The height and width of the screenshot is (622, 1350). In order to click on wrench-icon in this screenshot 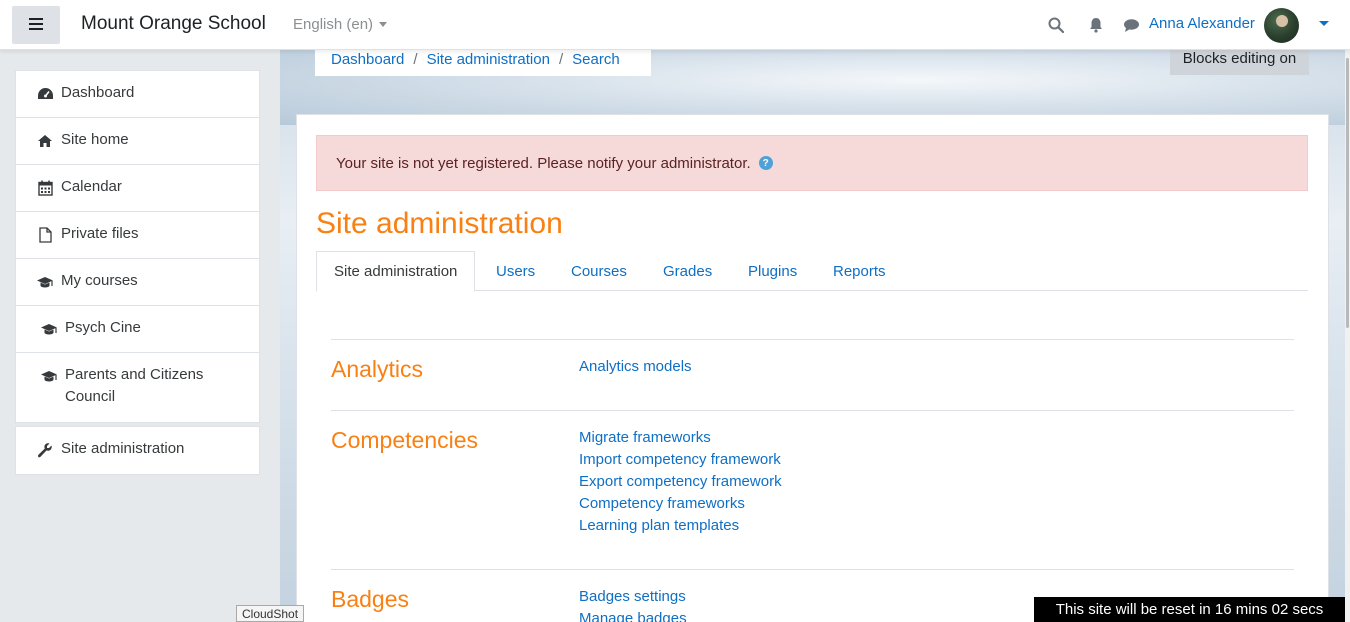, I will do `click(45, 450)`.